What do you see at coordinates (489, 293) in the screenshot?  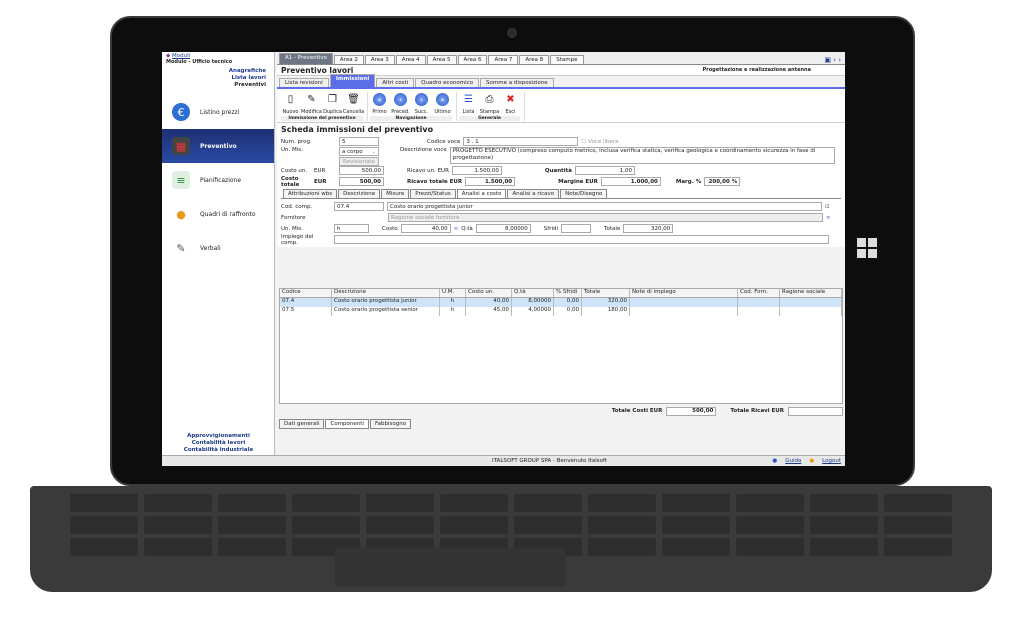 I see `col-header: Costo un.` at bounding box center [489, 293].